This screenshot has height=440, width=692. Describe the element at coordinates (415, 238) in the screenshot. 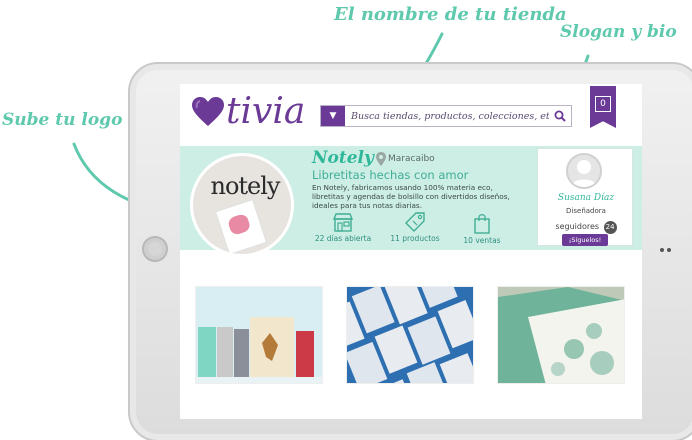

I see `stat-label: 11 productos` at that location.